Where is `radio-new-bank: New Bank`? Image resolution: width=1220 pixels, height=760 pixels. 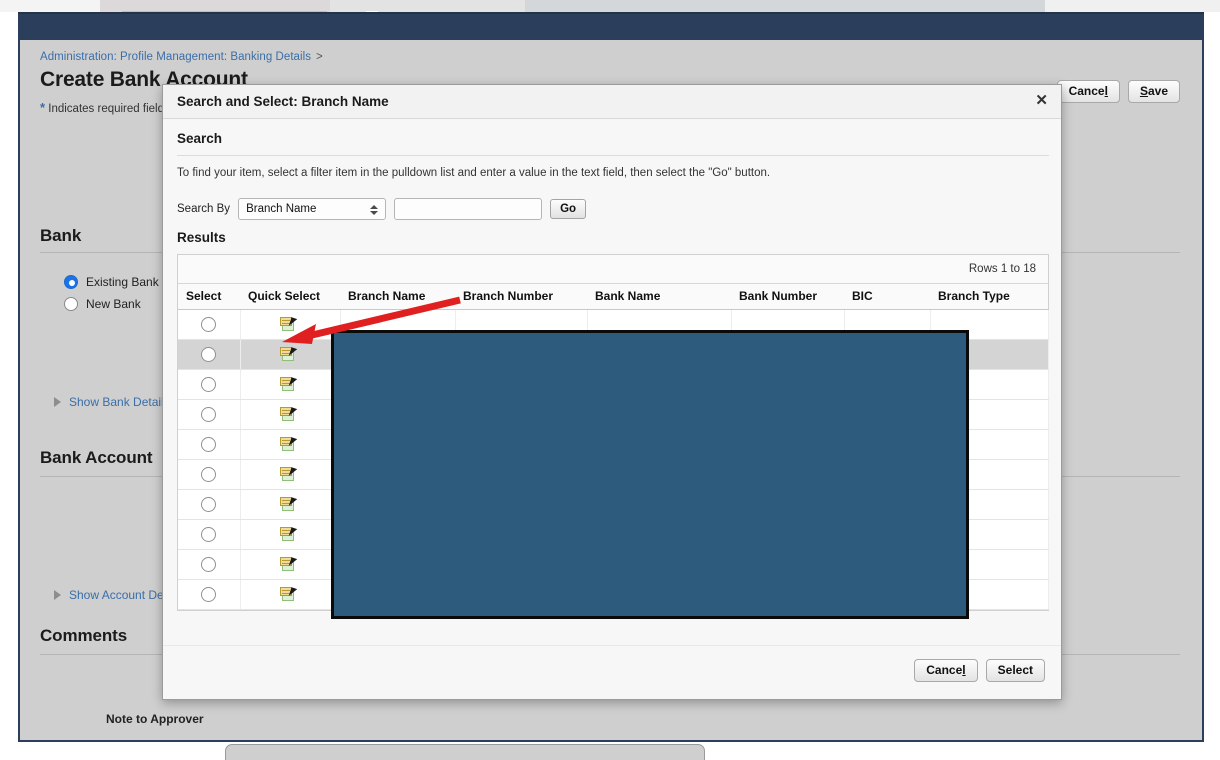
radio-new-bank: New Bank is located at coordinates (102, 304).